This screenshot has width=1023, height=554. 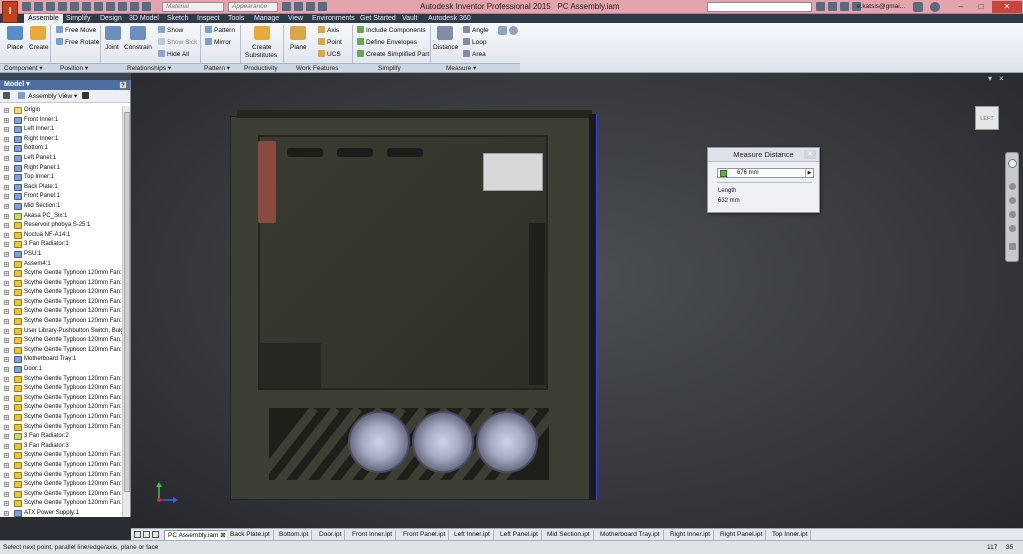 I want to click on doc-tab: Motherboard Tray.ipt, so click(x=630, y=535).